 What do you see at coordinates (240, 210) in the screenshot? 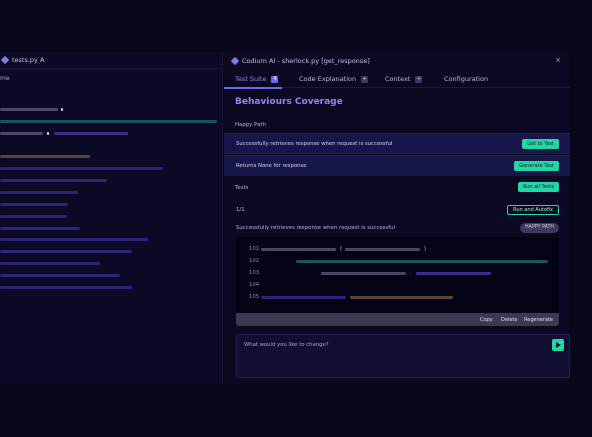
I see `test-count: 1/1` at bounding box center [240, 210].